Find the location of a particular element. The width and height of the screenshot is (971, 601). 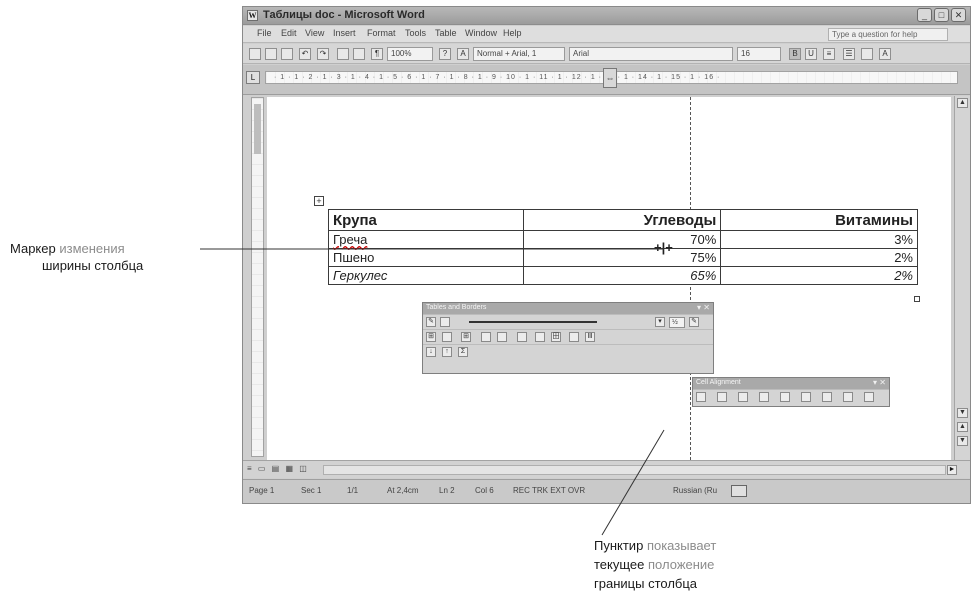

callout-text: столбца is located at coordinates (673, 583).